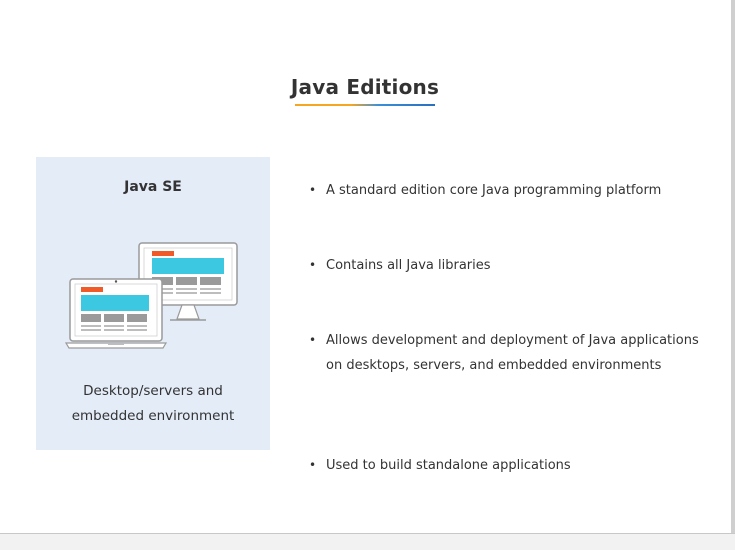 The image size is (735, 553). What do you see at coordinates (151, 295) in the screenshot?
I see `desktop-and-laptop-icon` at bounding box center [151, 295].